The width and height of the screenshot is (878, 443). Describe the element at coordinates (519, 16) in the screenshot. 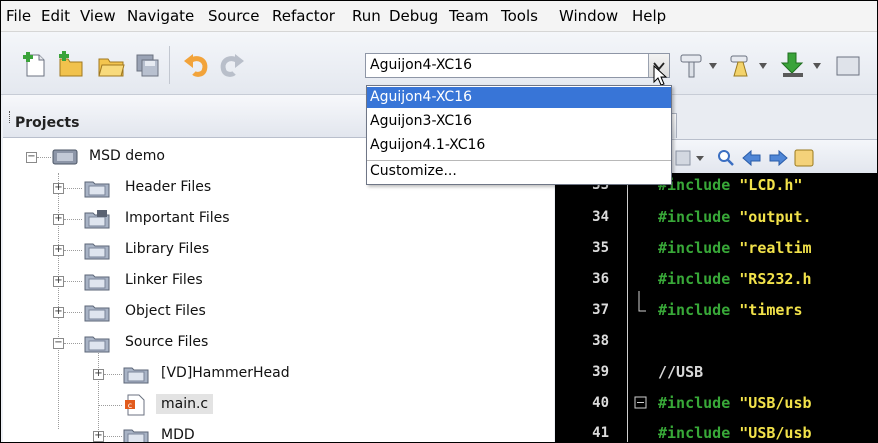

I see `menu-tools: Tools` at that location.